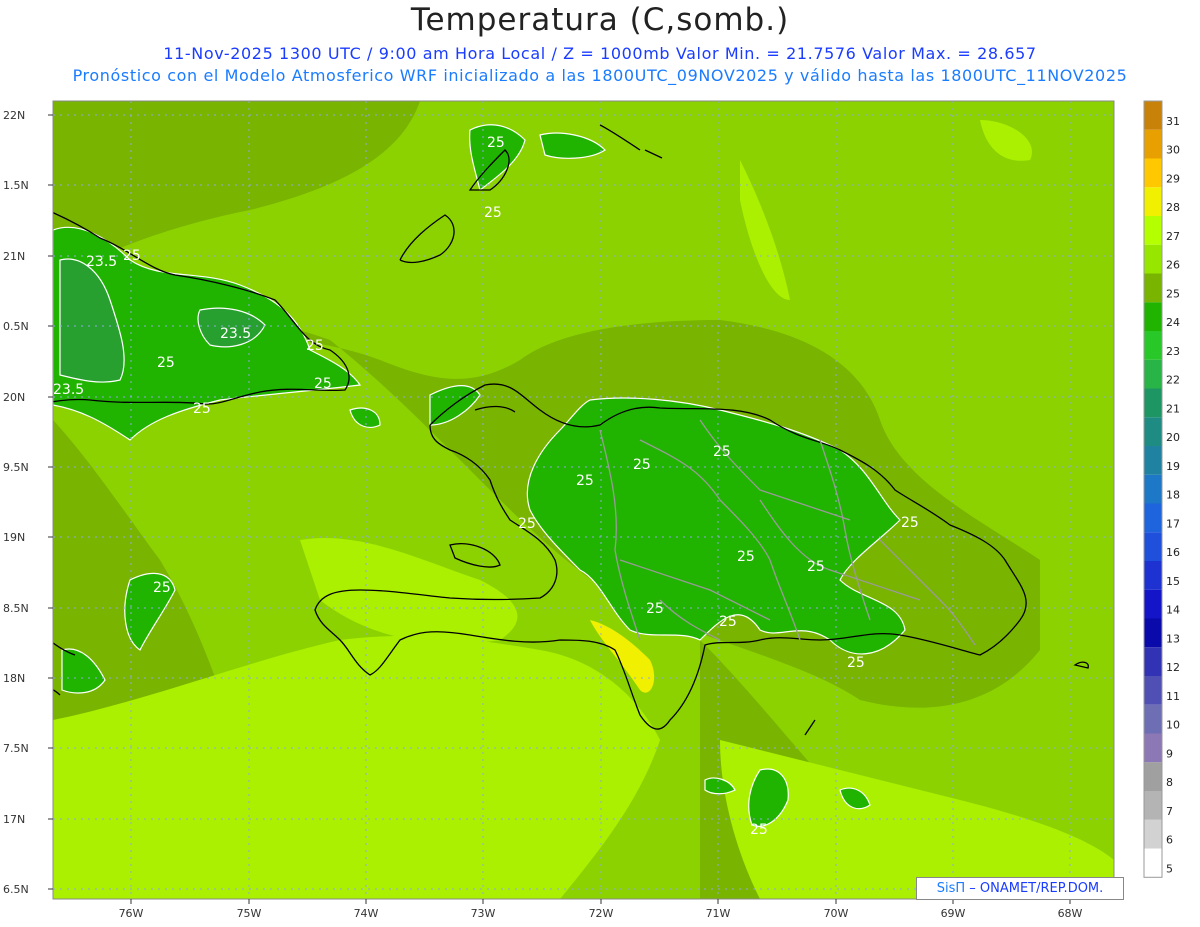  What do you see at coordinates (1173, 207) in the screenshot?
I see `colorbar-label: 28` at bounding box center [1173, 207].